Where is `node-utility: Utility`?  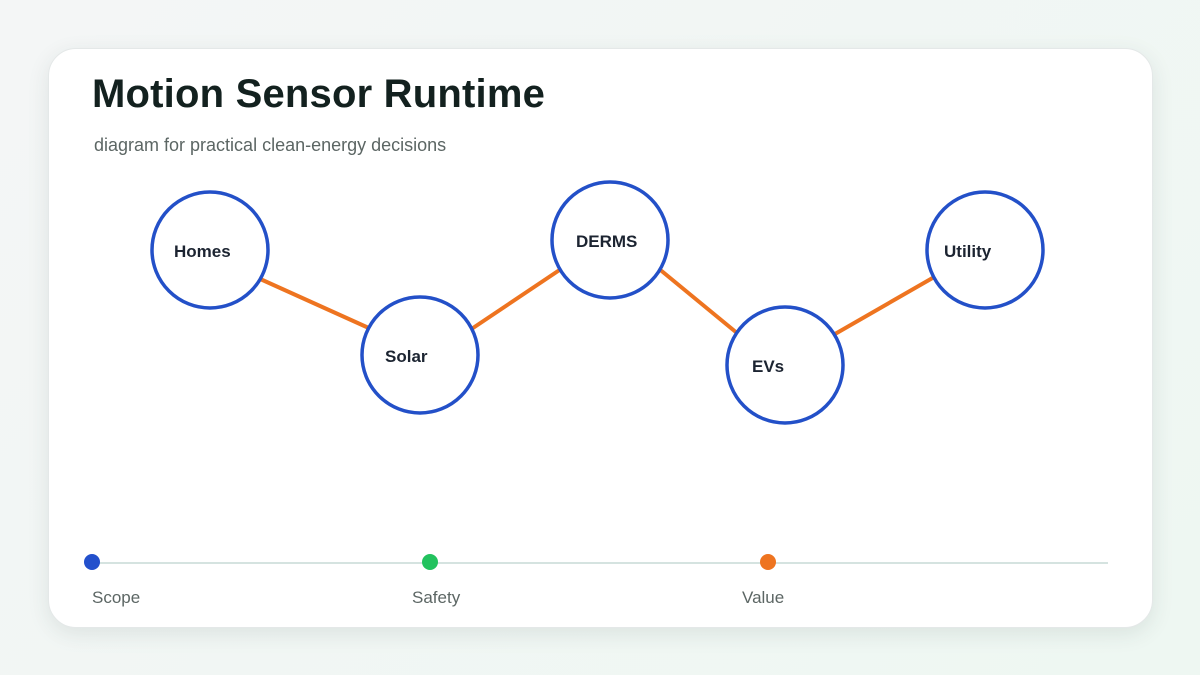 node-utility: Utility is located at coordinates (985, 250).